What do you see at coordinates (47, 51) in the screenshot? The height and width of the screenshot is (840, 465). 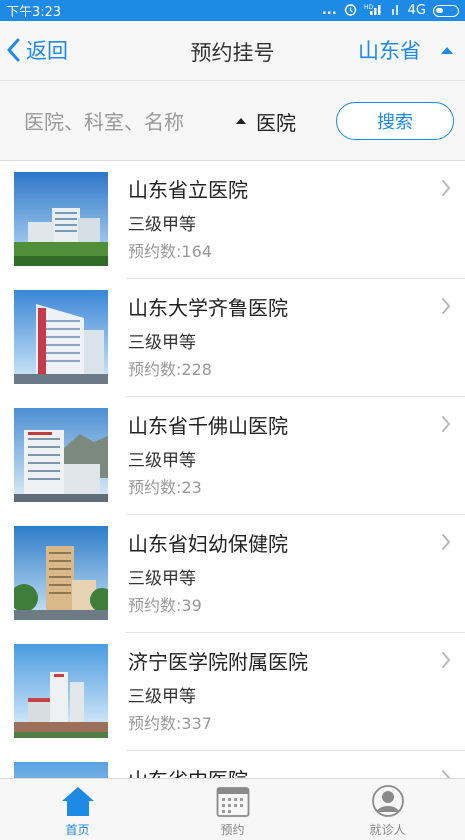 I see `back-label: 返回` at bounding box center [47, 51].